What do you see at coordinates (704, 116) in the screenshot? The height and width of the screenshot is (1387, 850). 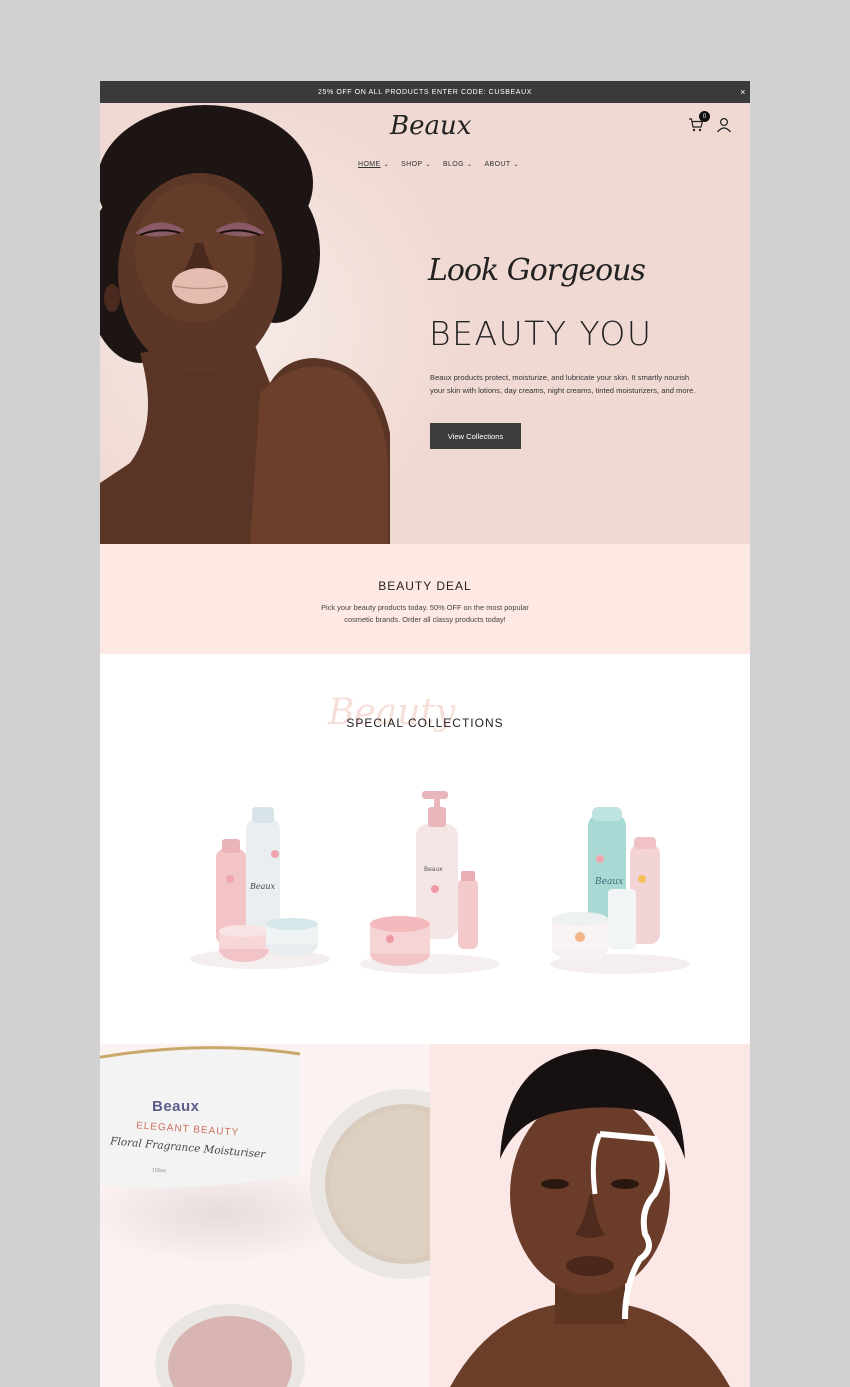 I see `cart-count-badge: 0` at bounding box center [704, 116].